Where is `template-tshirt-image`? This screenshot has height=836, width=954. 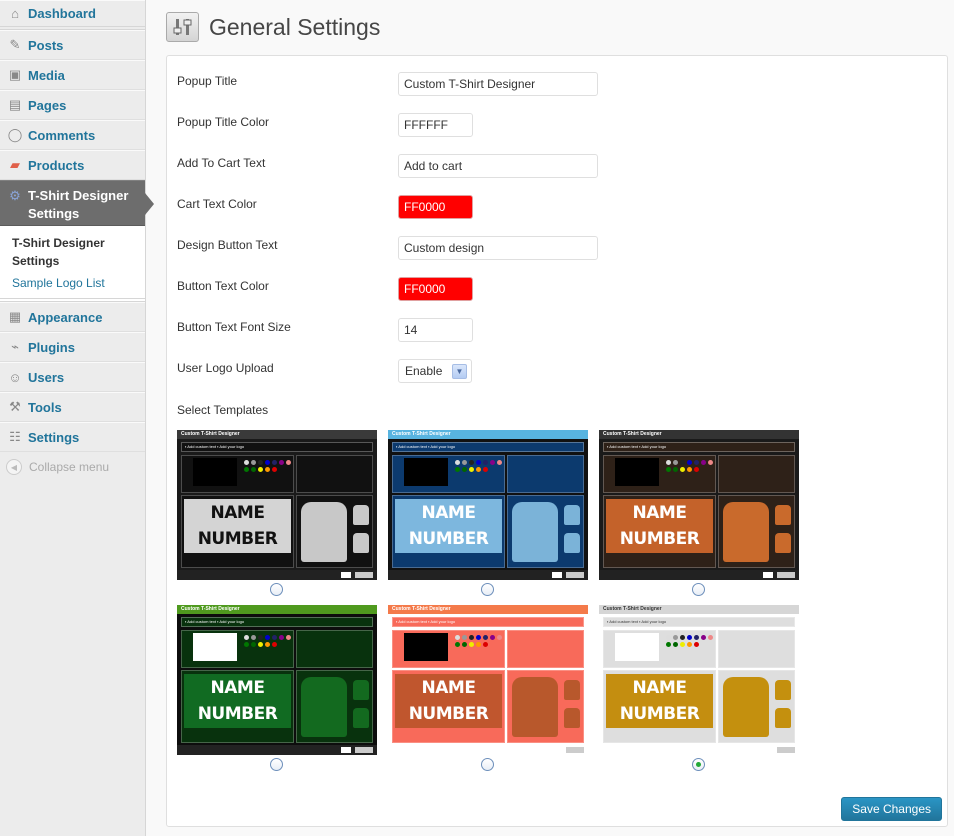 template-tshirt-image is located at coordinates (324, 707).